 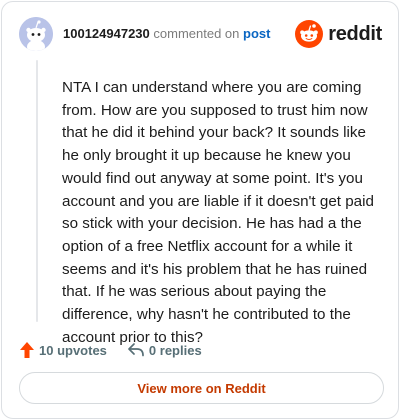 What do you see at coordinates (309, 34) in the screenshot?
I see `reddit-logo-icon` at bounding box center [309, 34].